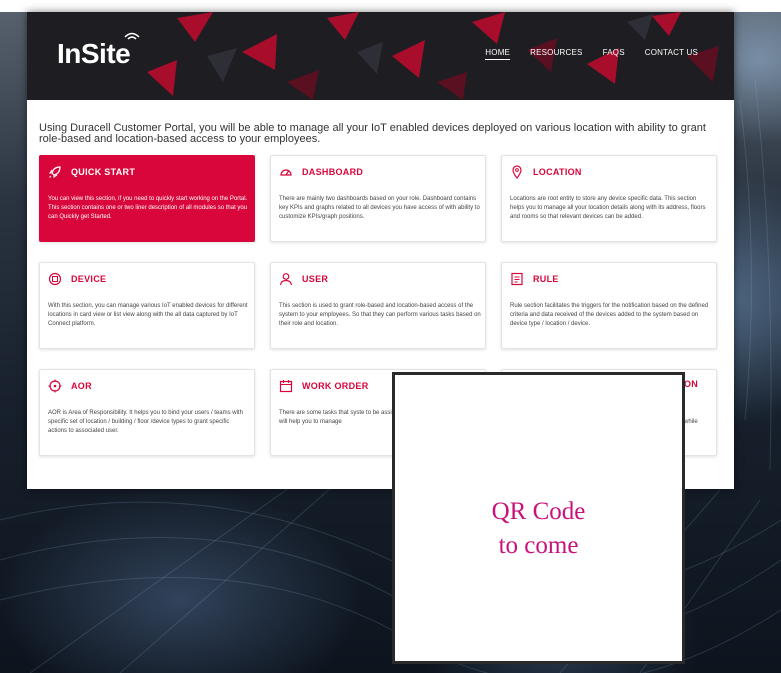 This screenshot has width=781, height=673. Describe the element at coordinates (538, 511) in the screenshot. I see `qr-line-1: QR Code` at that location.